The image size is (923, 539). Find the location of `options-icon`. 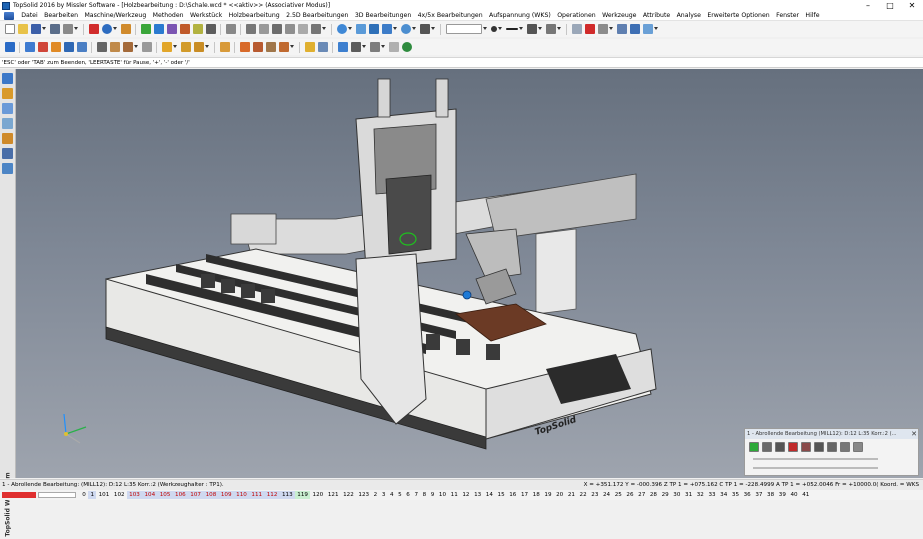

options-icon is located at coordinates (647, 29).